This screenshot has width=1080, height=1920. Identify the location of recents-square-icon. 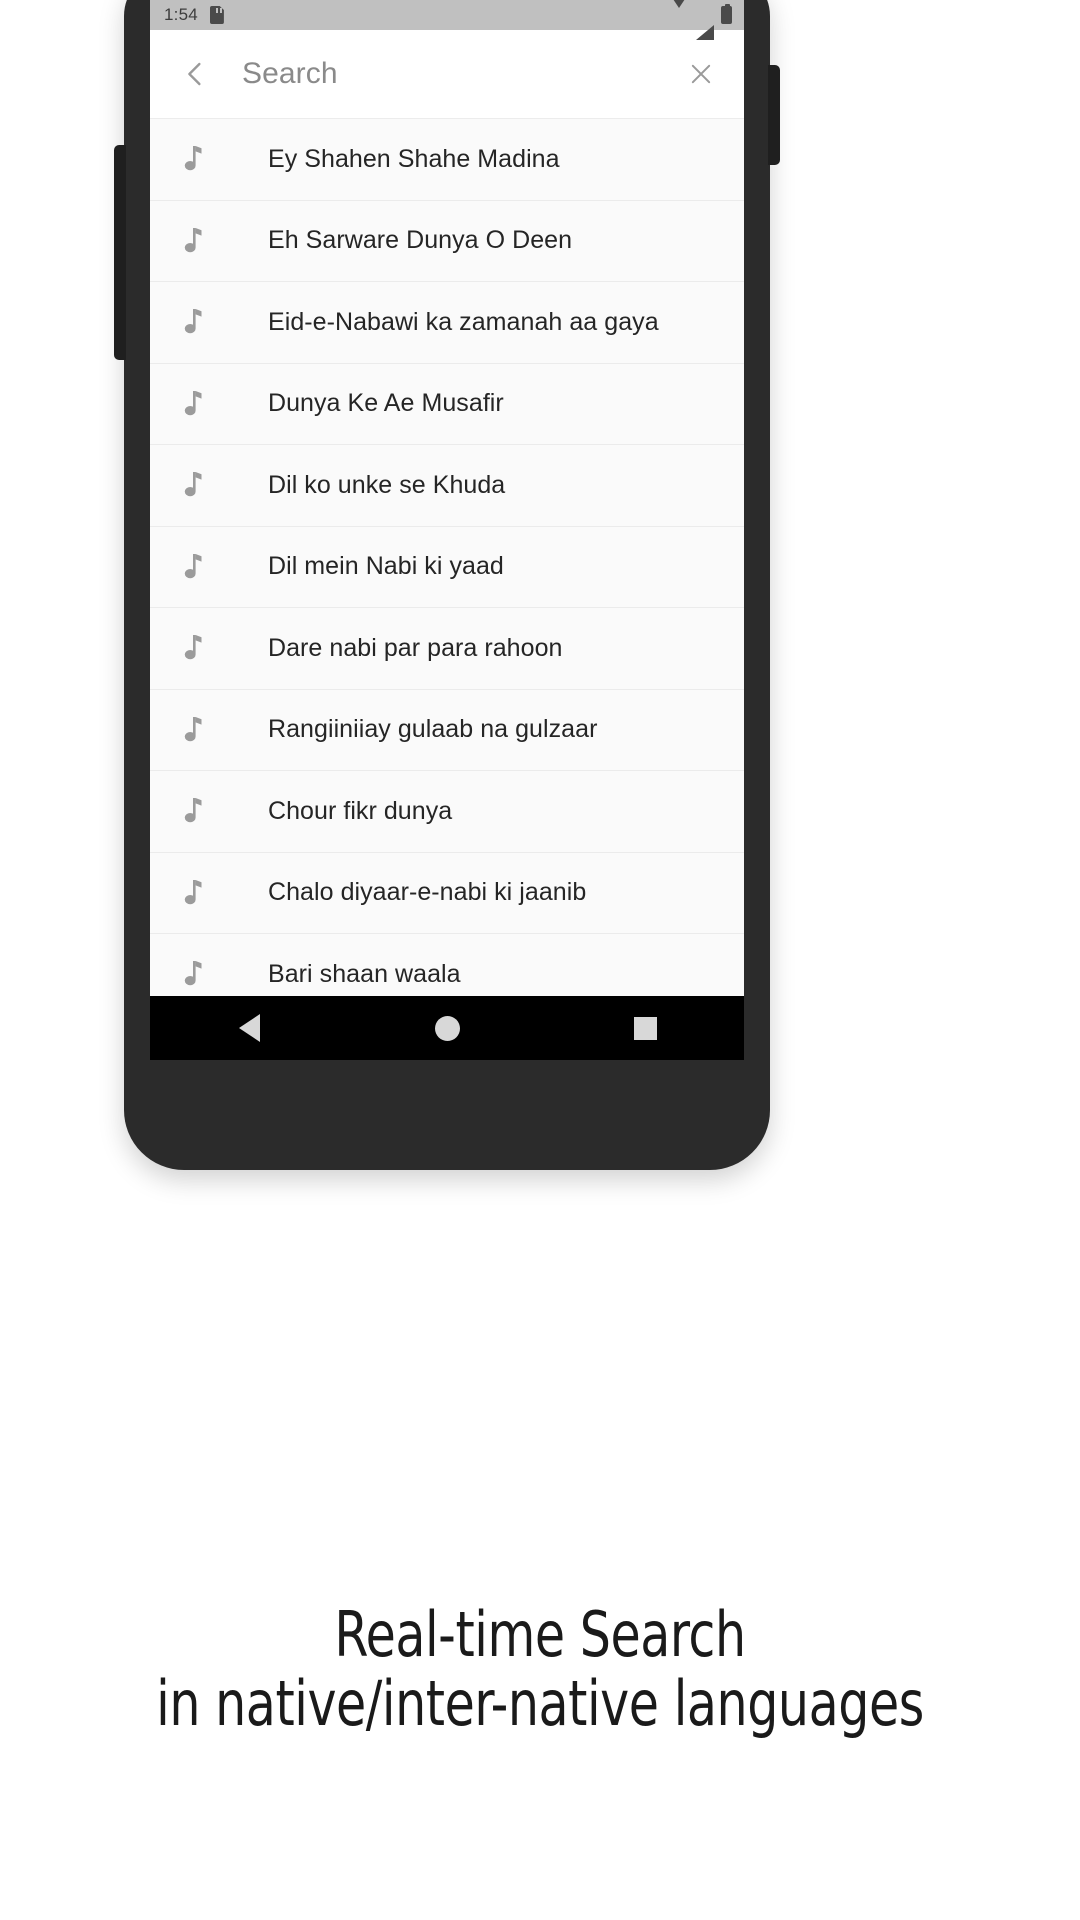
(645, 1028).